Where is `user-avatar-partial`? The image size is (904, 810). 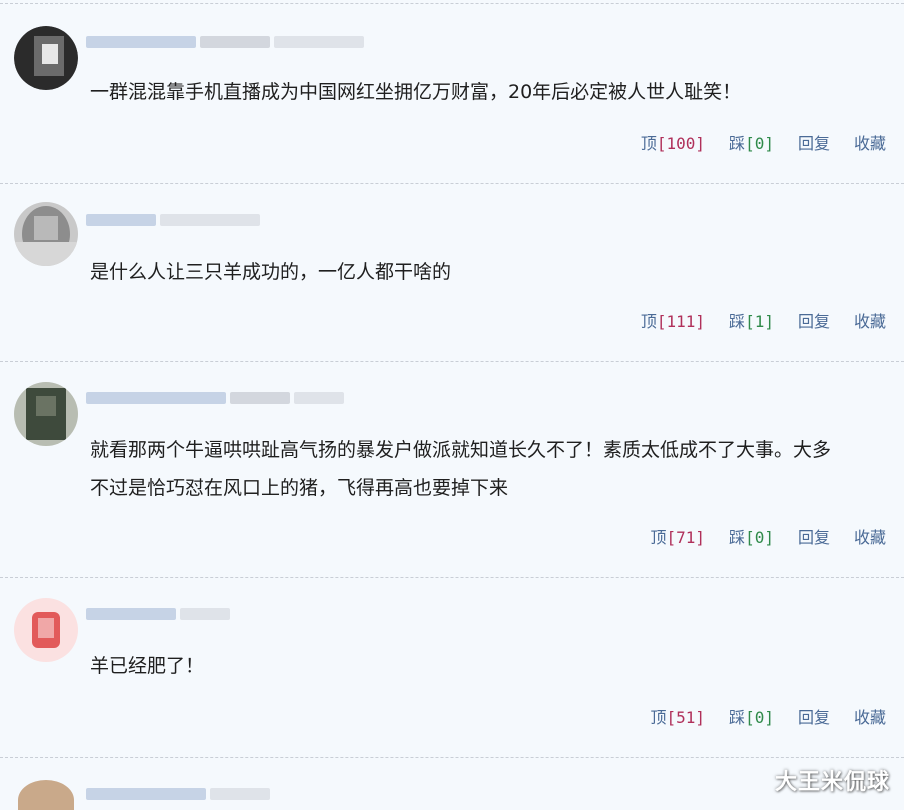 user-avatar-partial is located at coordinates (46, 792).